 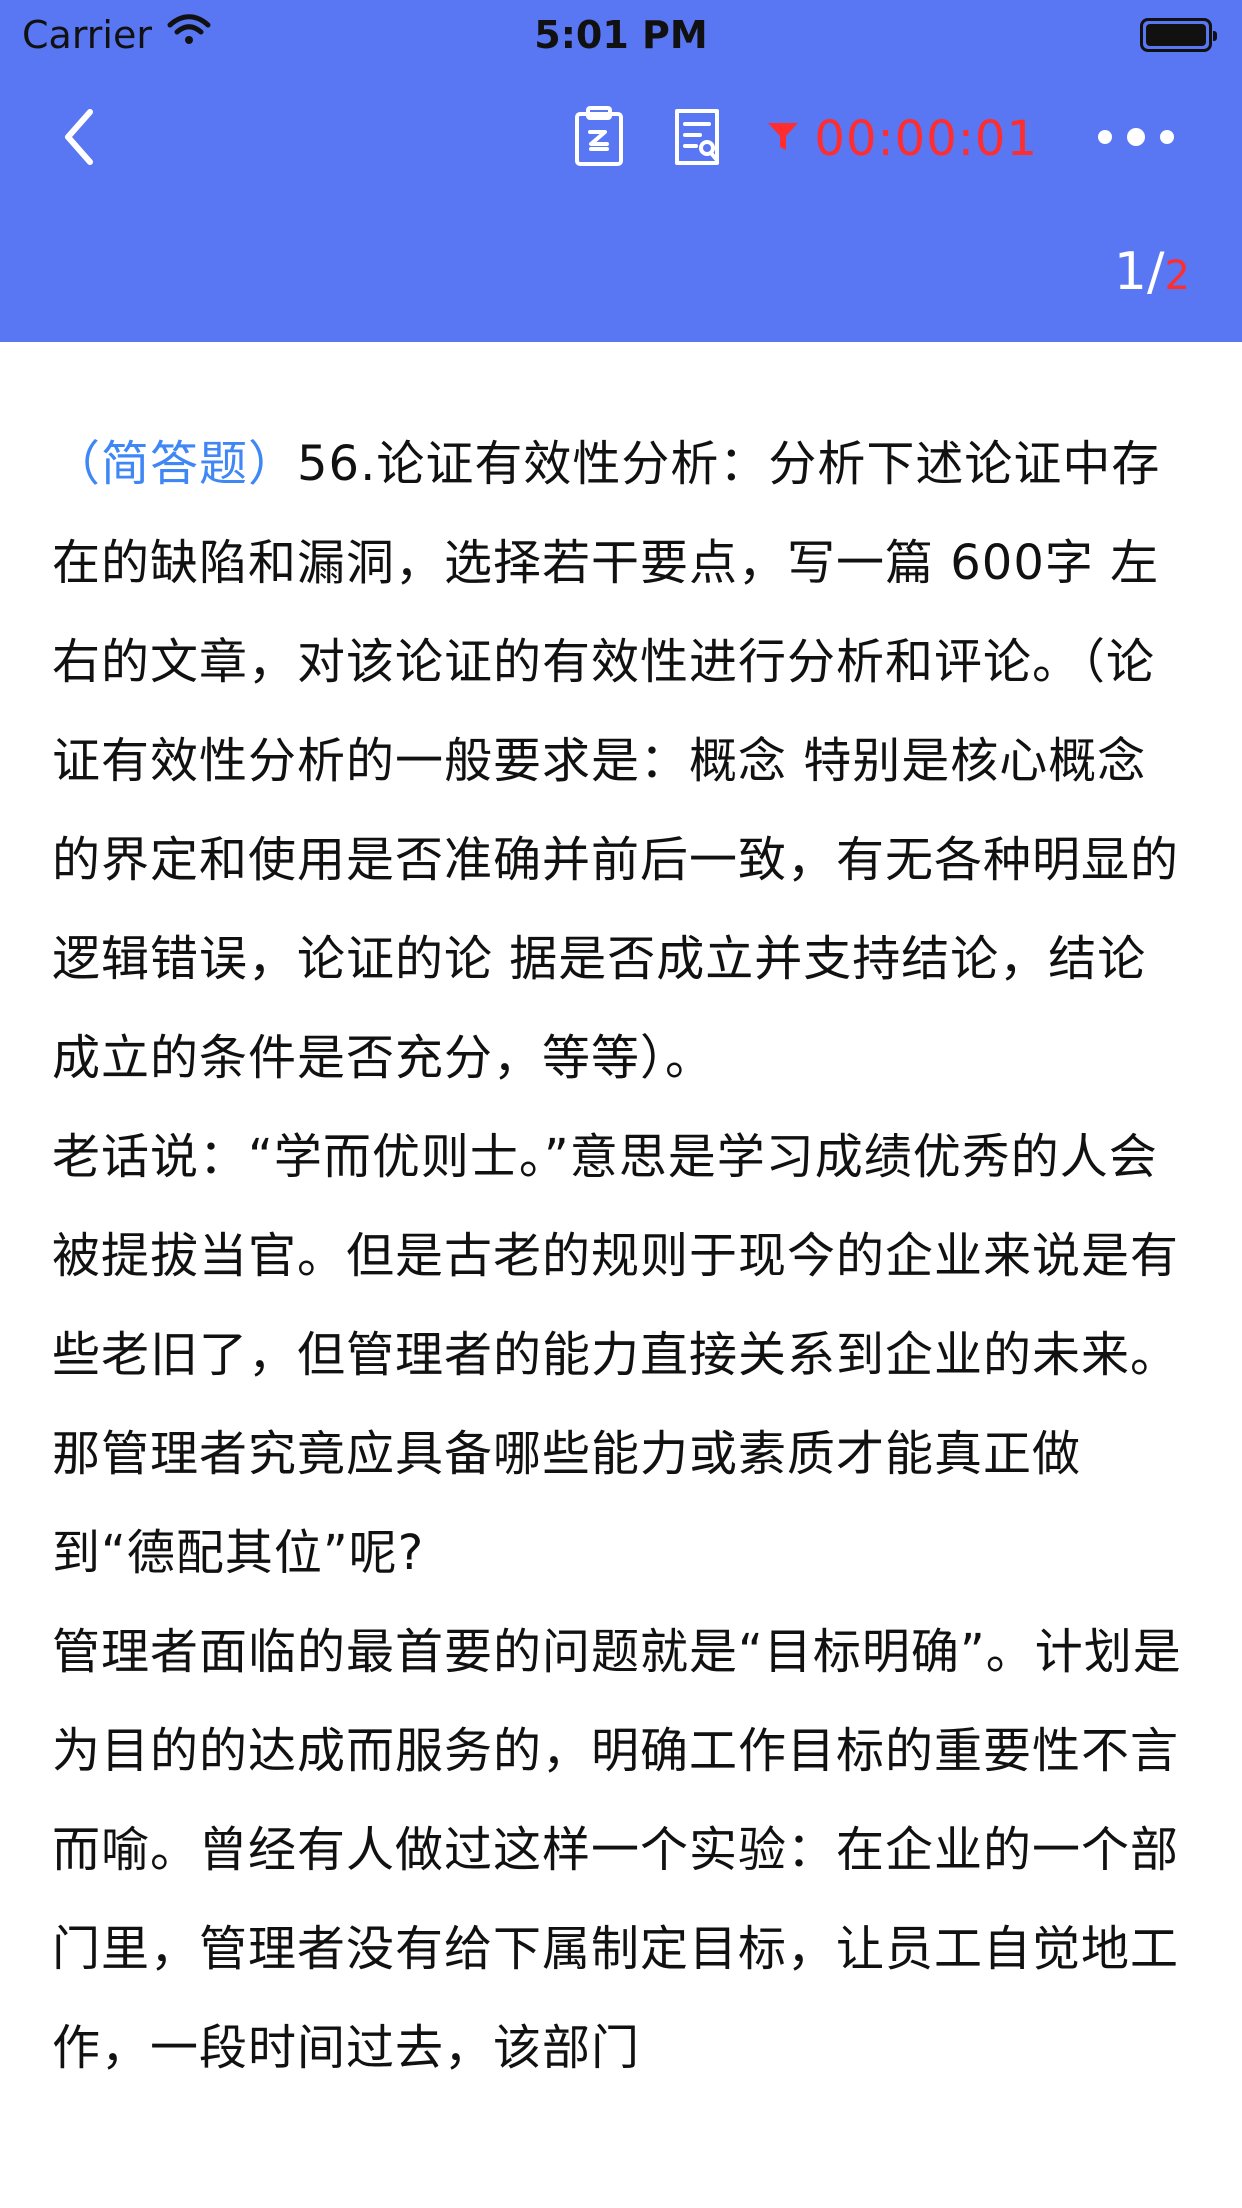 What do you see at coordinates (1177, 276) in the screenshot?
I see `page-total: 2` at bounding box center [1177, 276].